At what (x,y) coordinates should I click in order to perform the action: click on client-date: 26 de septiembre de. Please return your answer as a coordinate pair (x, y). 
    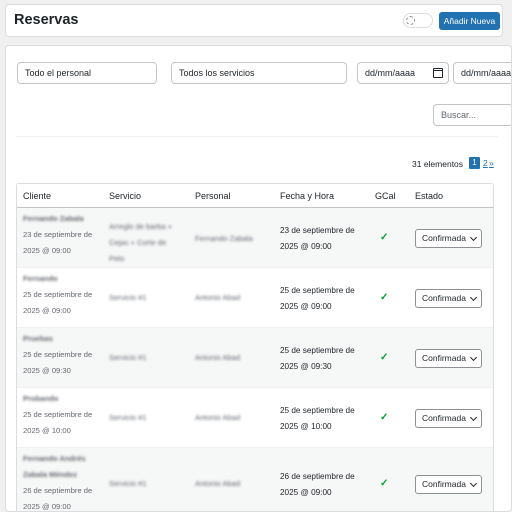
    Looking at the image, I should click on (58, 490).